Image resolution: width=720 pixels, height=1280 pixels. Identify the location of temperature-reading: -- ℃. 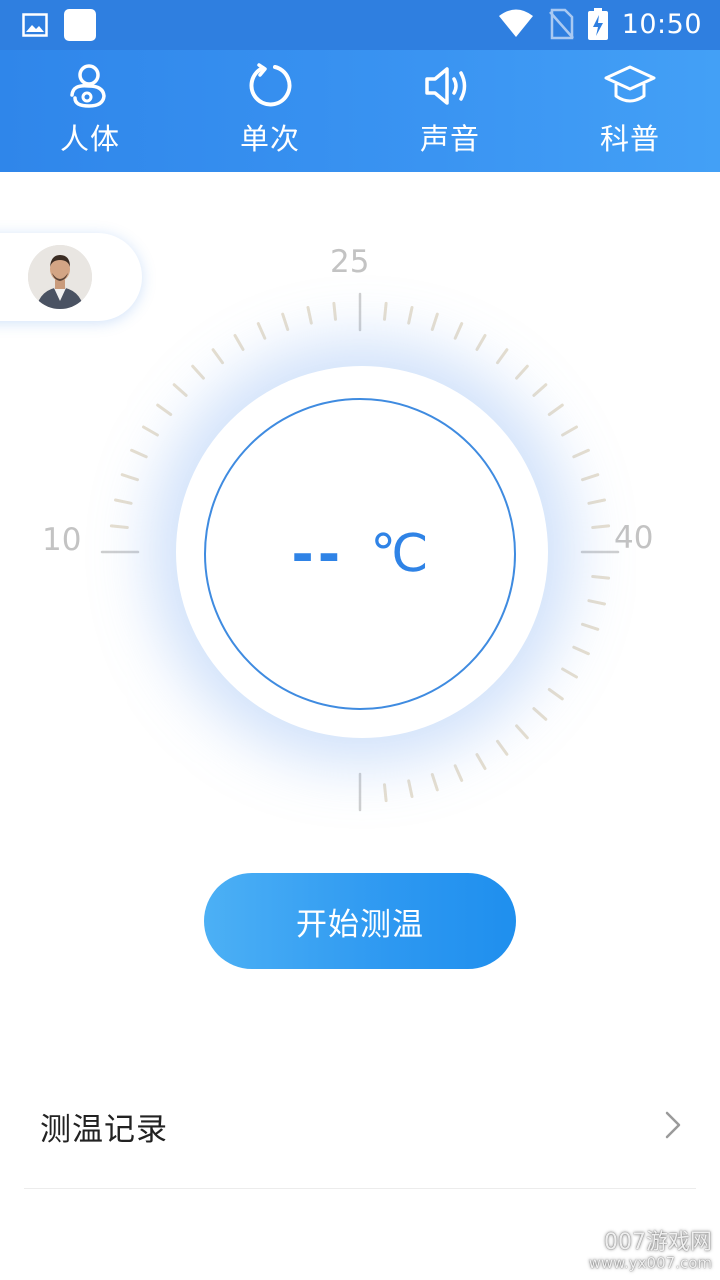
(360, 554).